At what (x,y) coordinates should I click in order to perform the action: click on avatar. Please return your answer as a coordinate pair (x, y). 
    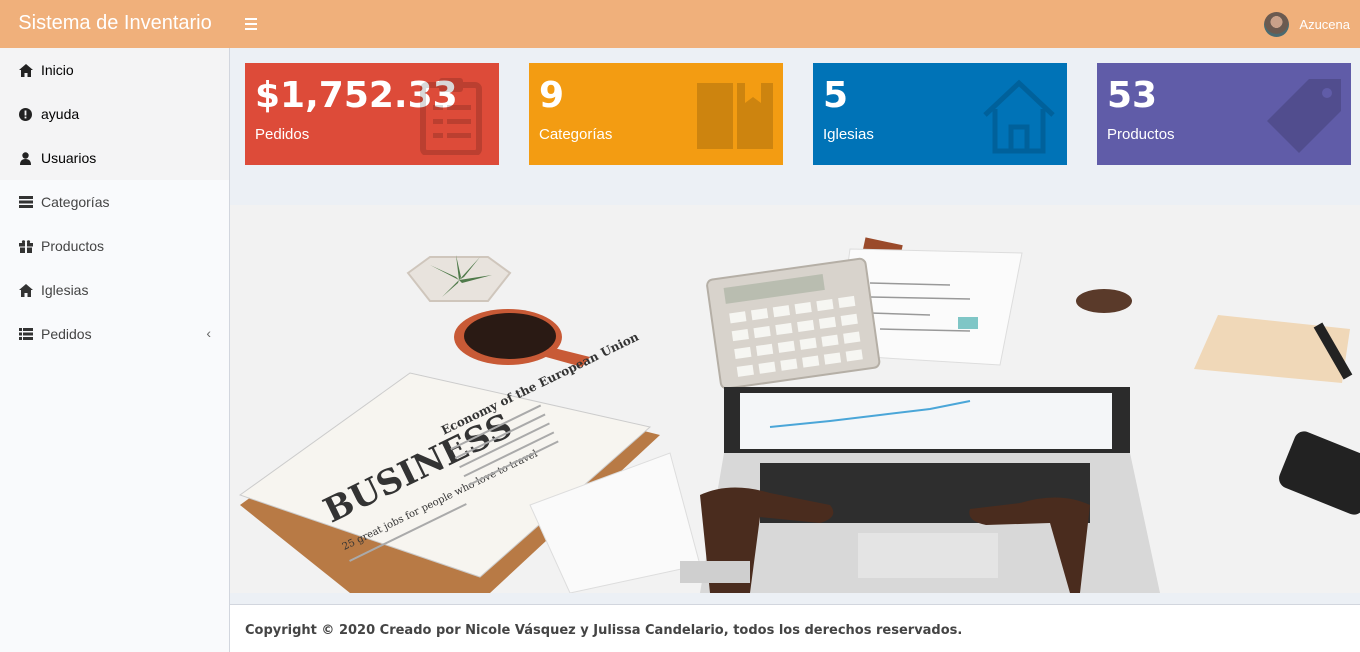
    Looking at the image, I should click on (1277, 24).